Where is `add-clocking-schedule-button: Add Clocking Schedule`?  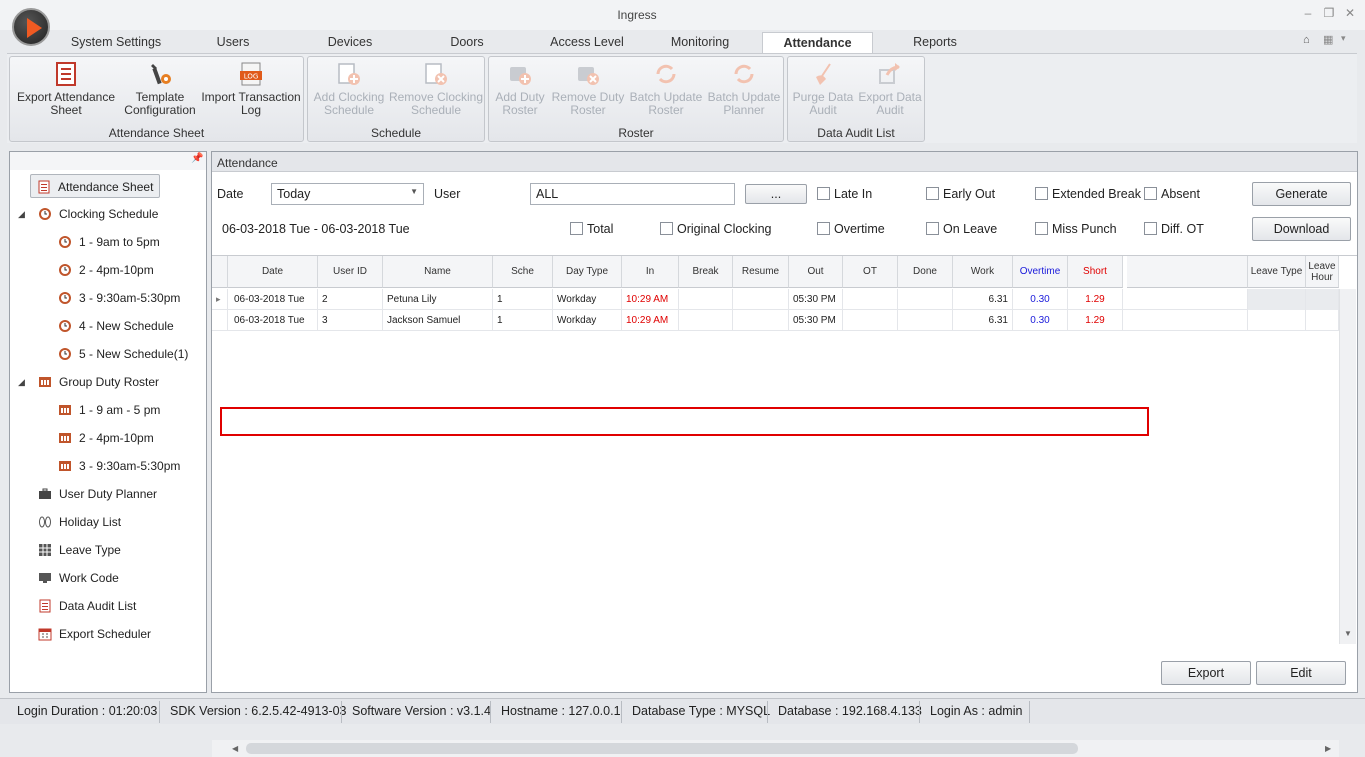 add-clocking-schedule-button: Add Clocking Schedule is located at coordinates (349, 89).